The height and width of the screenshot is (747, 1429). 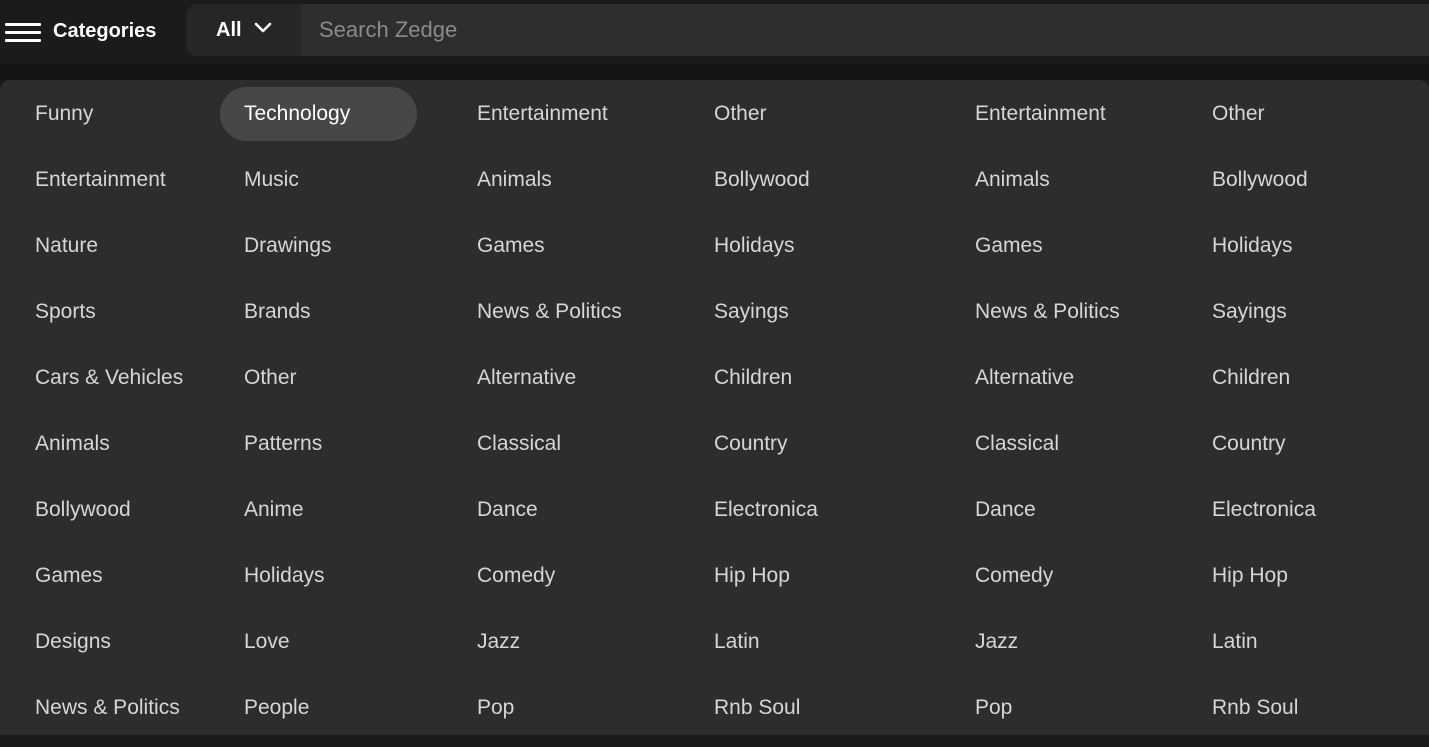 I want to click on category-item: Patterns, so click(x=318, y=444).